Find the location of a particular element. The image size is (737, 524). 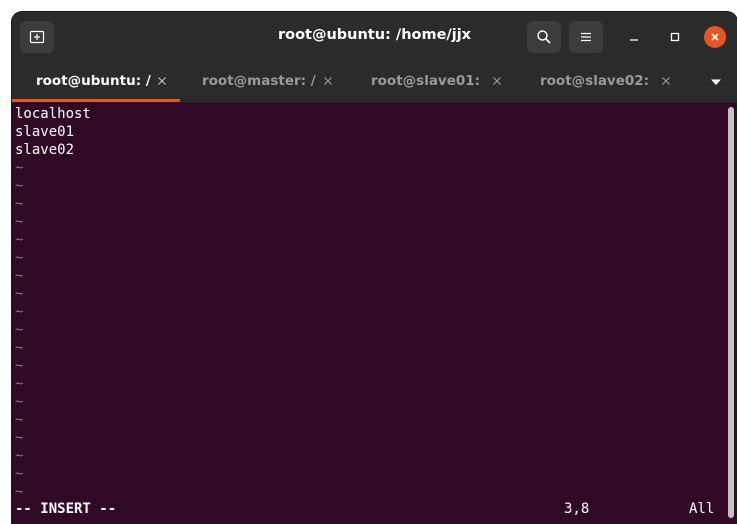

hamburger-menu-icon is located at coordinates (586, 37).